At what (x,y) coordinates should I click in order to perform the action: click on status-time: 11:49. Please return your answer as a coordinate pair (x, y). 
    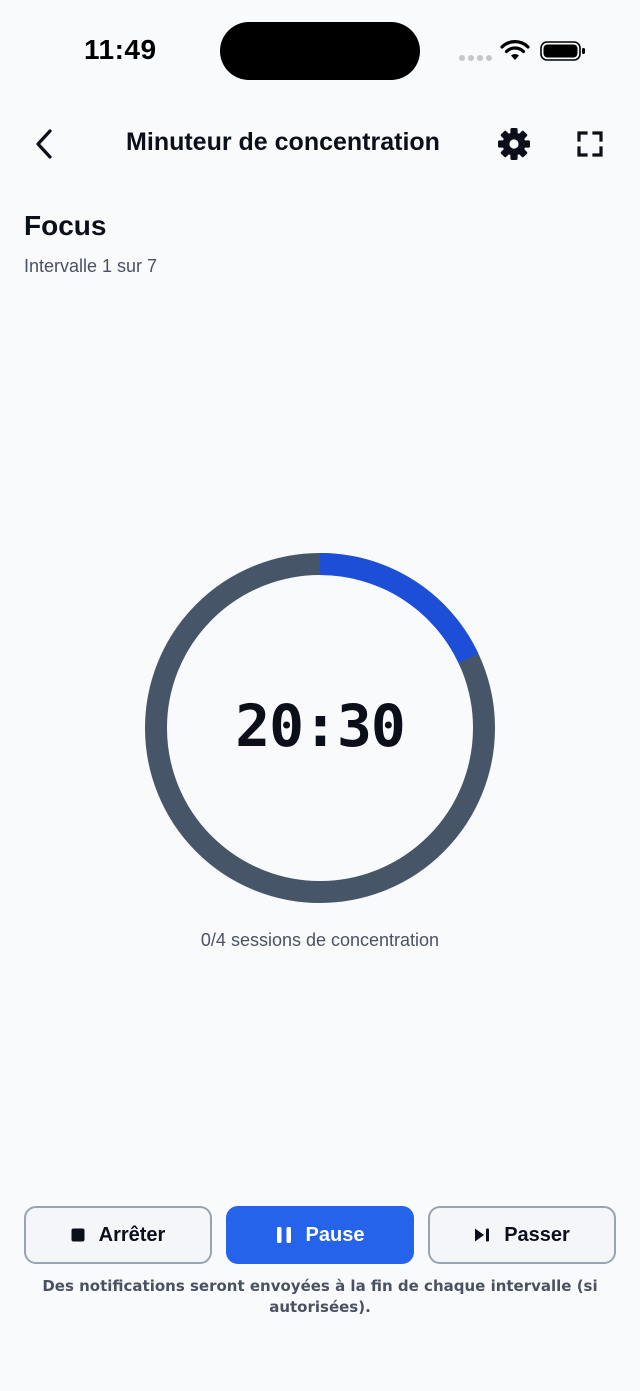
    Looking at the image, I should click on (120, 49).